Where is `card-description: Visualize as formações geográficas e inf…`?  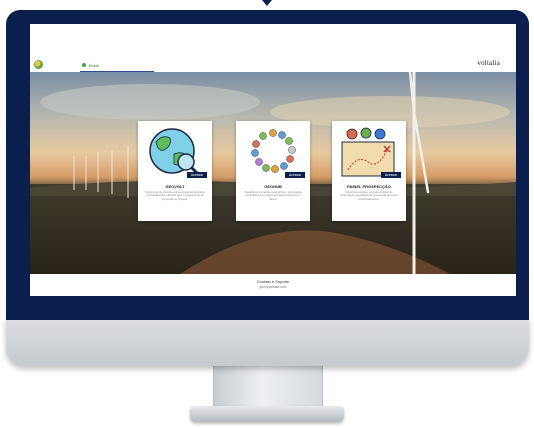
card-description: Visualize as formações geográficas e inf… is located at coordinates (273, 196).